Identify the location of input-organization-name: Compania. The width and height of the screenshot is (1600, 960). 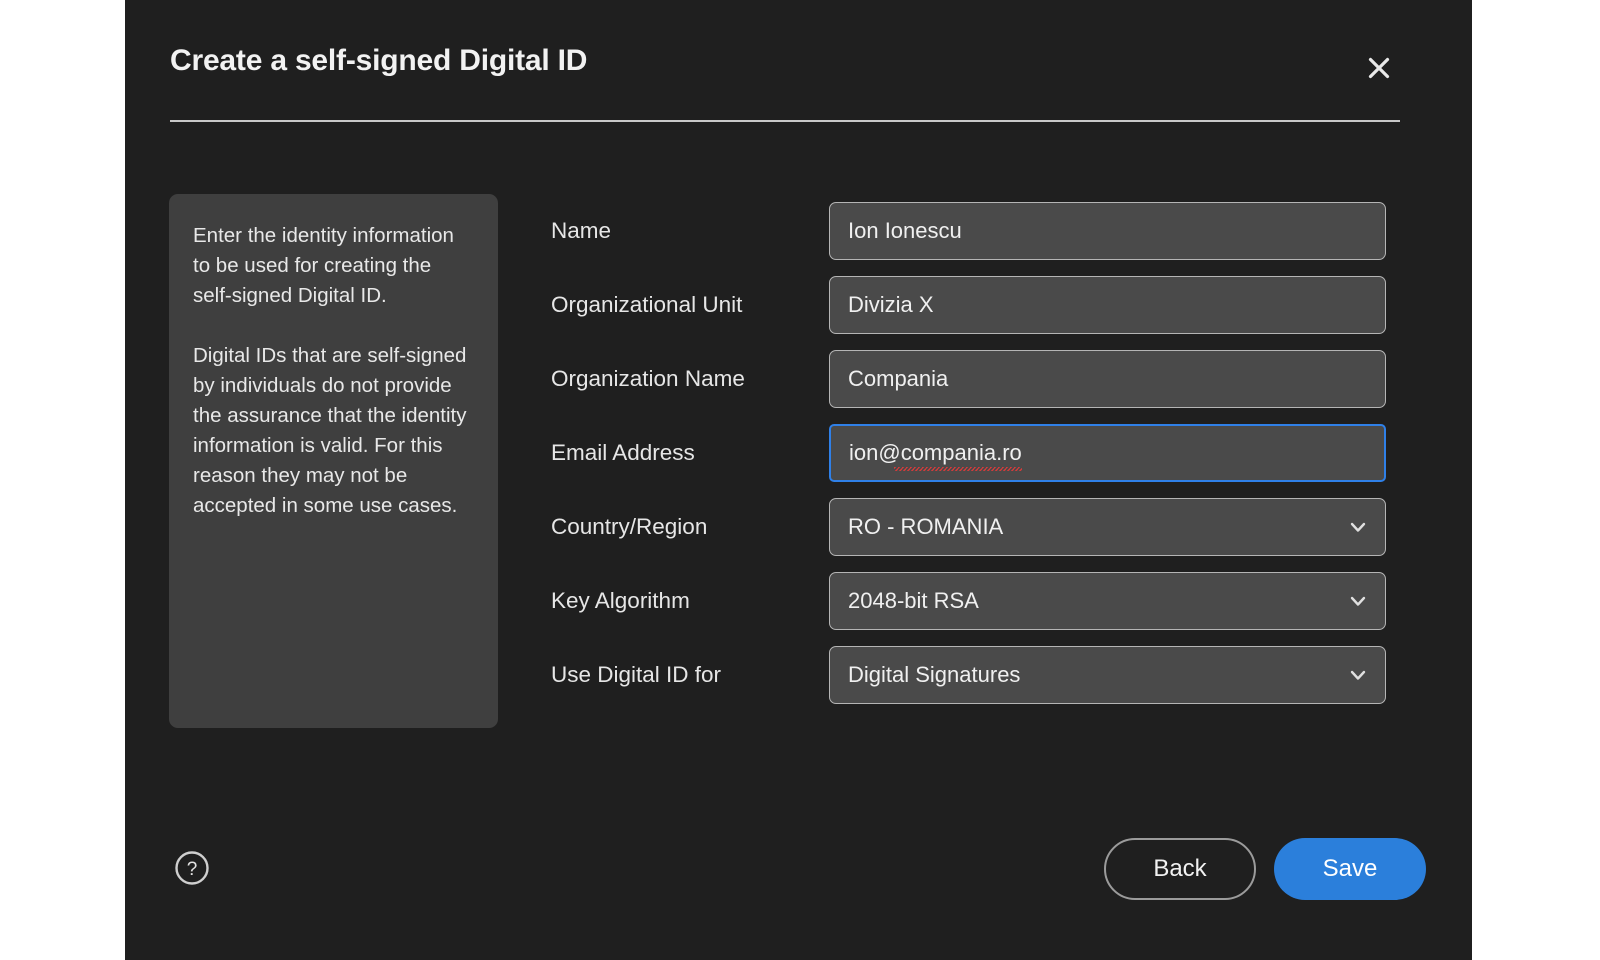
(1107, 379).